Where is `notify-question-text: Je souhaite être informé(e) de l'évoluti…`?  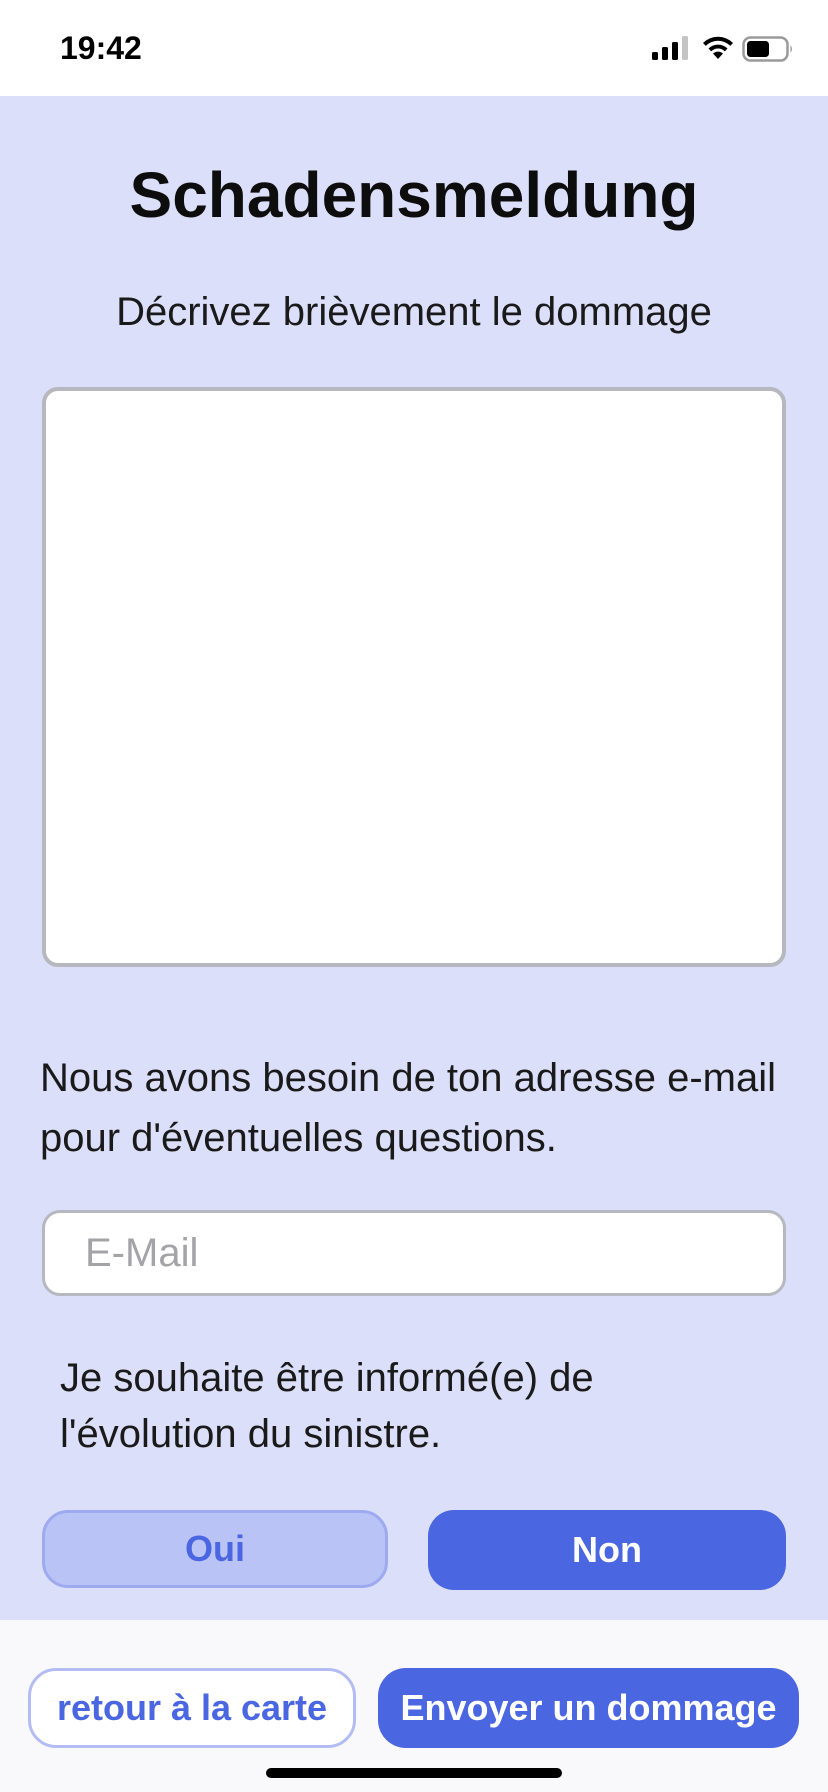 notify-question-text: Je souhaite être informé(e) de l'évoluti… is located at coordinates (327, 1406).